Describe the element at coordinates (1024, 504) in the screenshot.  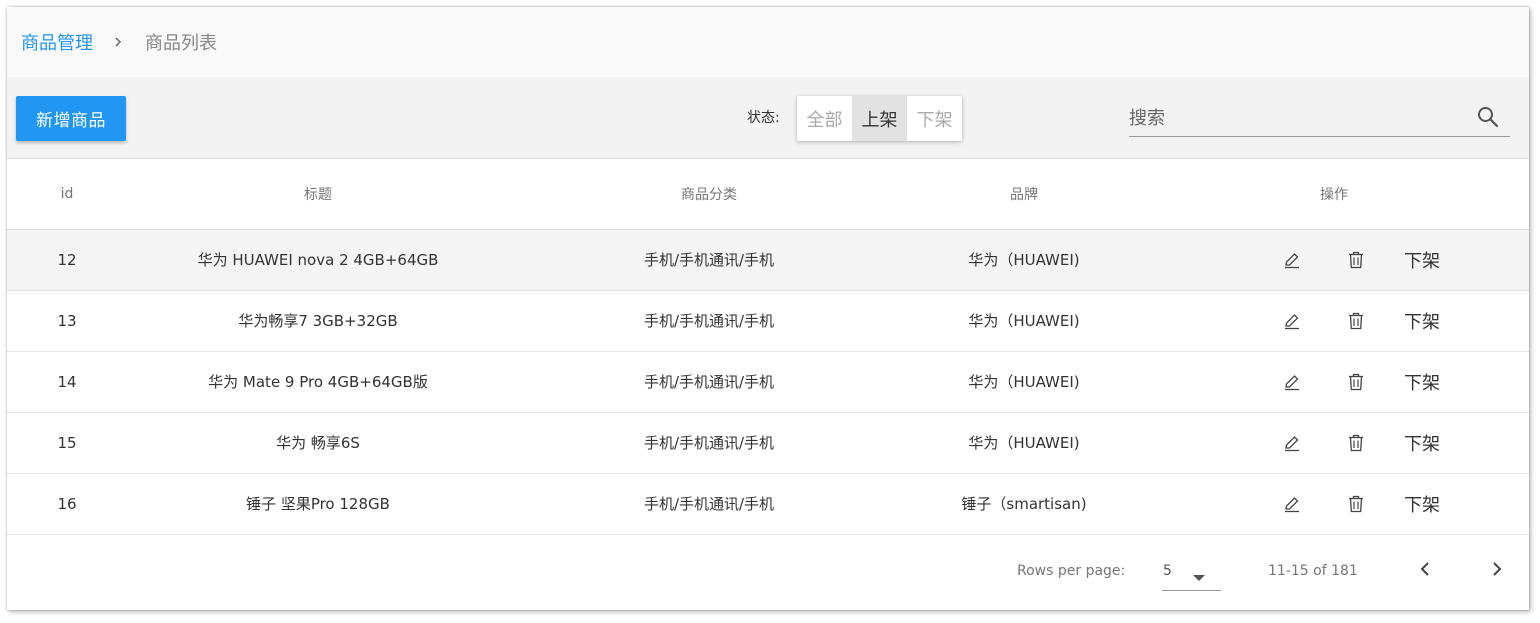
I see `cell-brand: 锤子（smartisan)` at that location.